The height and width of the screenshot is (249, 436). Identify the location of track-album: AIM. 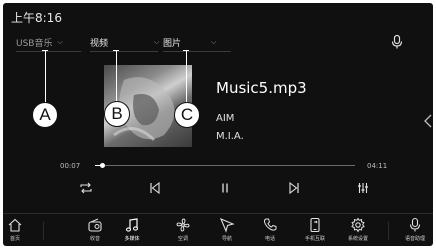
(225, 118).